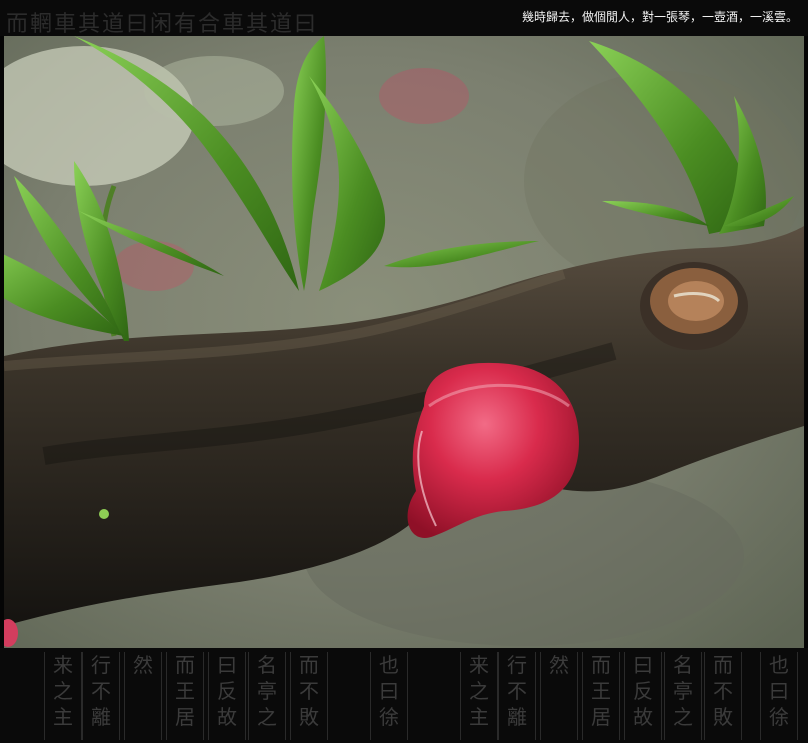  I want to click on top-band: 而輞車其道曰闲有合車其道曰 幾時歸去，做個閒人，對一張琴，一壺酒，一溪雲。, so click(404, 18).